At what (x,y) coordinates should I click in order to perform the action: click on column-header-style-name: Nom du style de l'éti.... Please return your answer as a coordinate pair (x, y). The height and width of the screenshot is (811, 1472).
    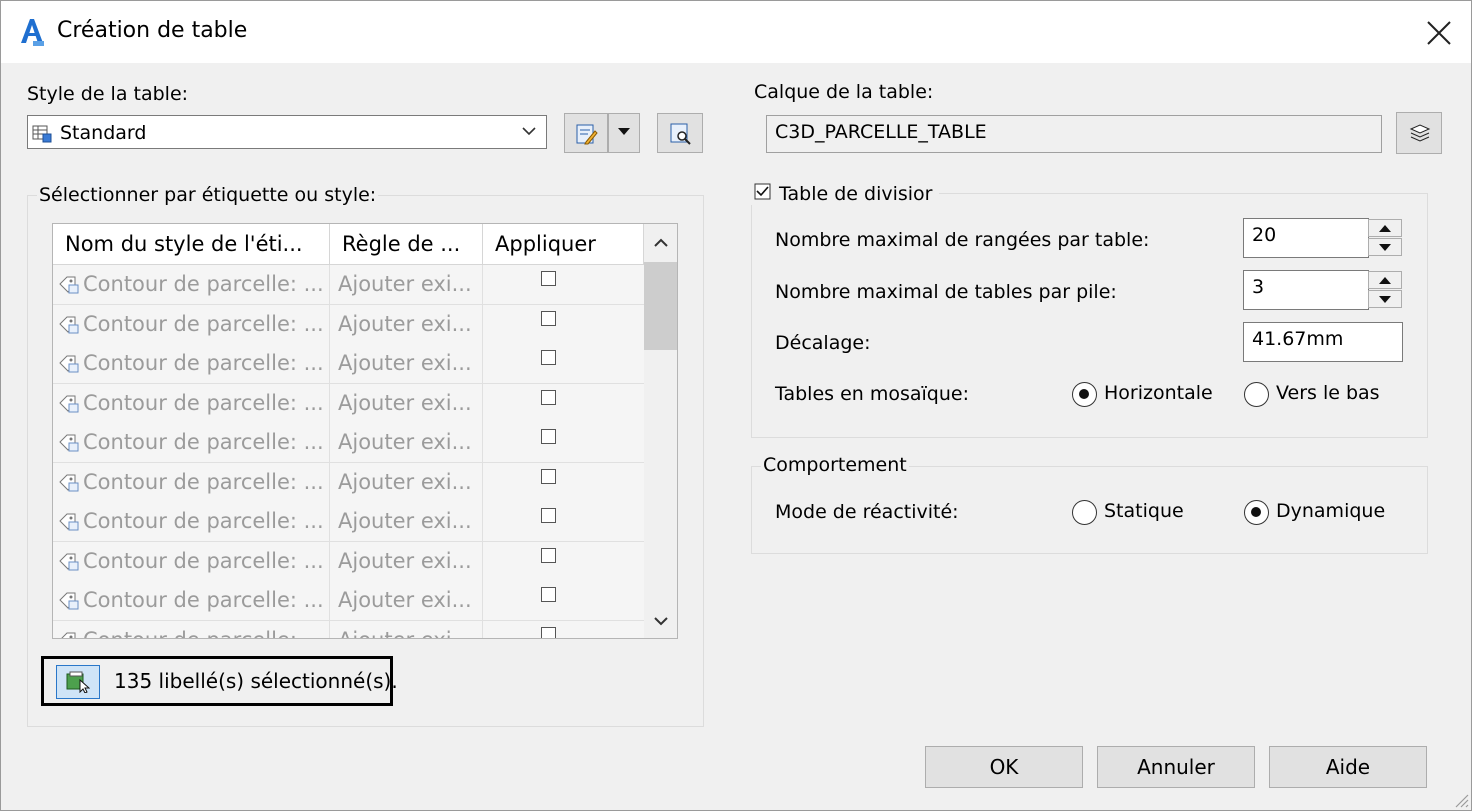
    Looking at the image, I should click on (191, 244).